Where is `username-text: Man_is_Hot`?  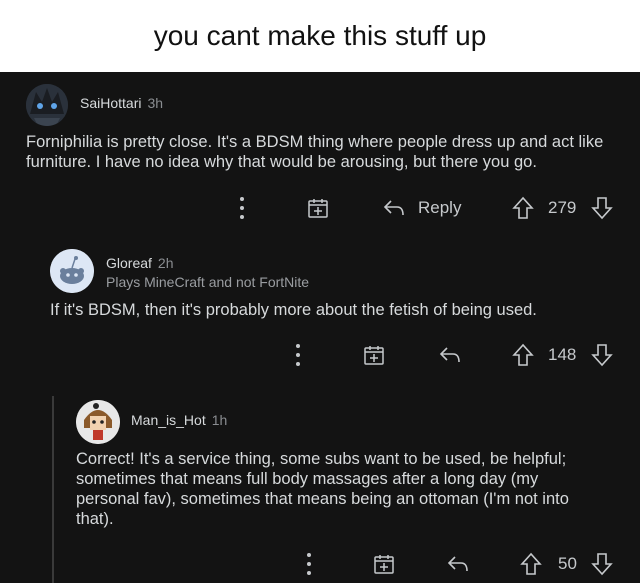 username-text: Man_is_Hot is located at coordinates (168, 420).